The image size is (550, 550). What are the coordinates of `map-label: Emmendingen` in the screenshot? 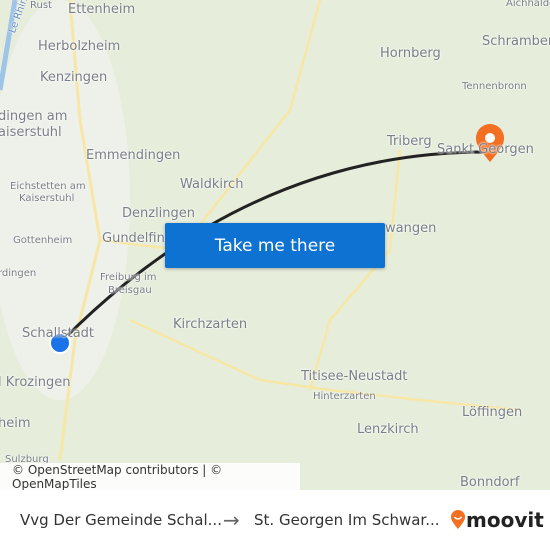 It's located at (133, 155).